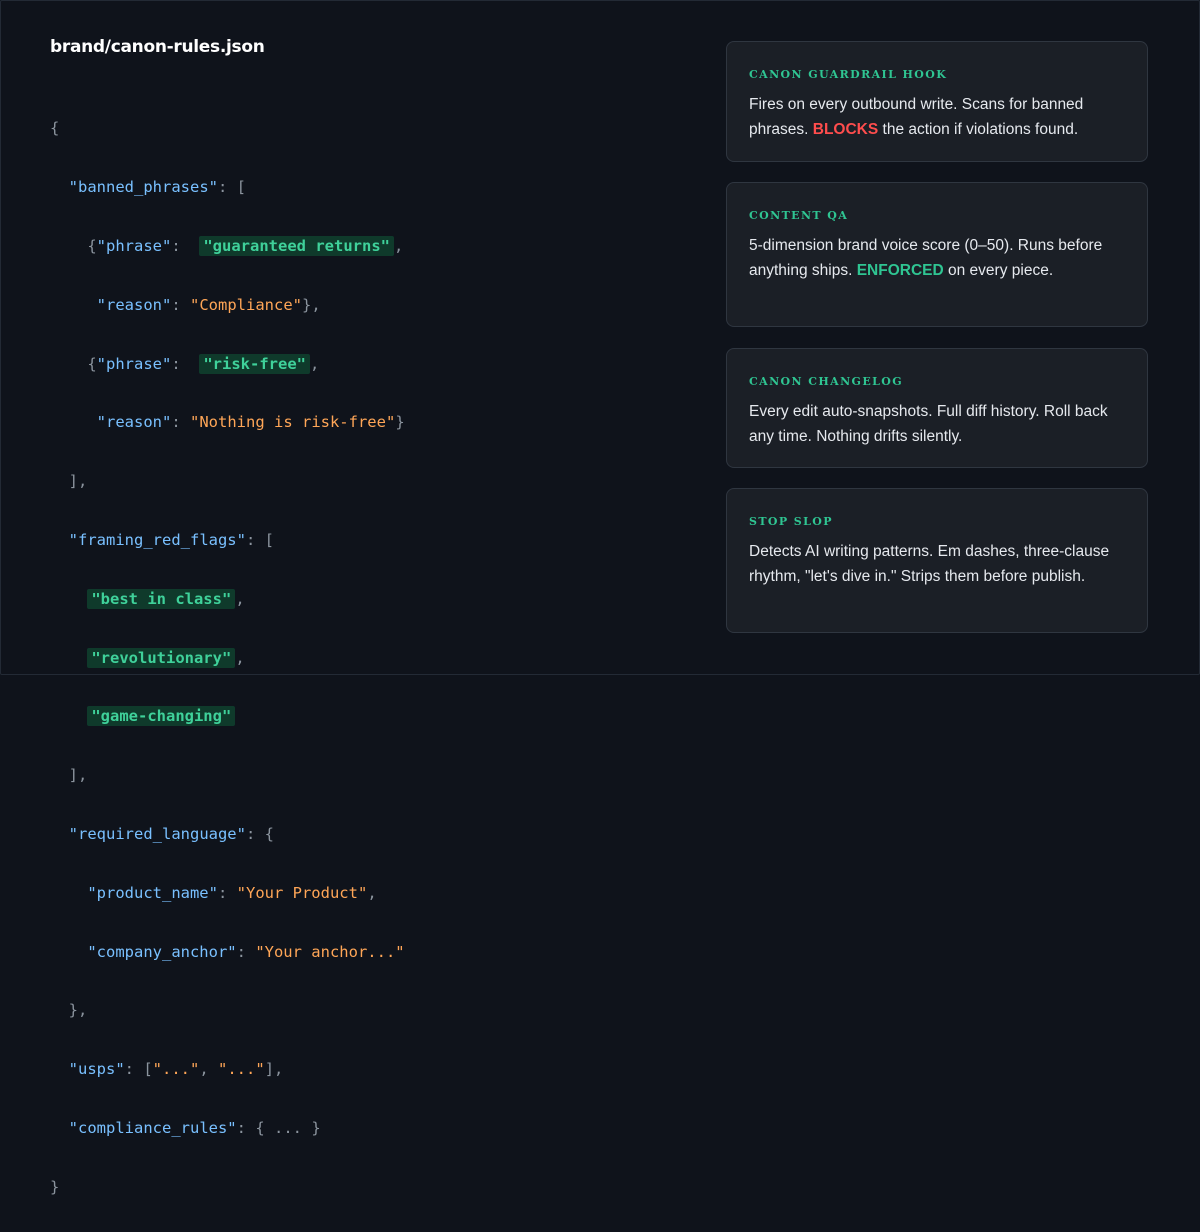 The height and width of the screenshot is (1232, 1200). I want to click on json-key-compliance-rules: "compliance_rules", so click(152, 1127).